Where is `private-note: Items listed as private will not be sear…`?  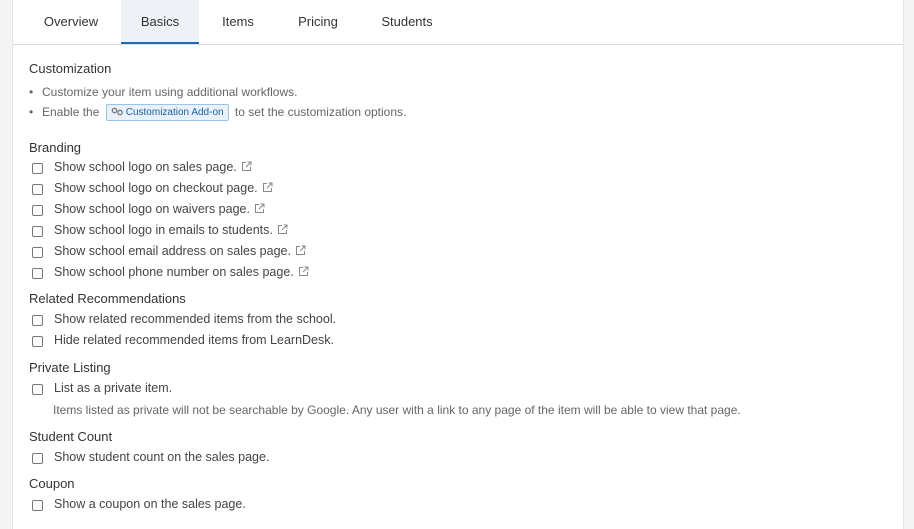 private-note: Items listed as private will not be sear… is located at coordinates (397, 410).